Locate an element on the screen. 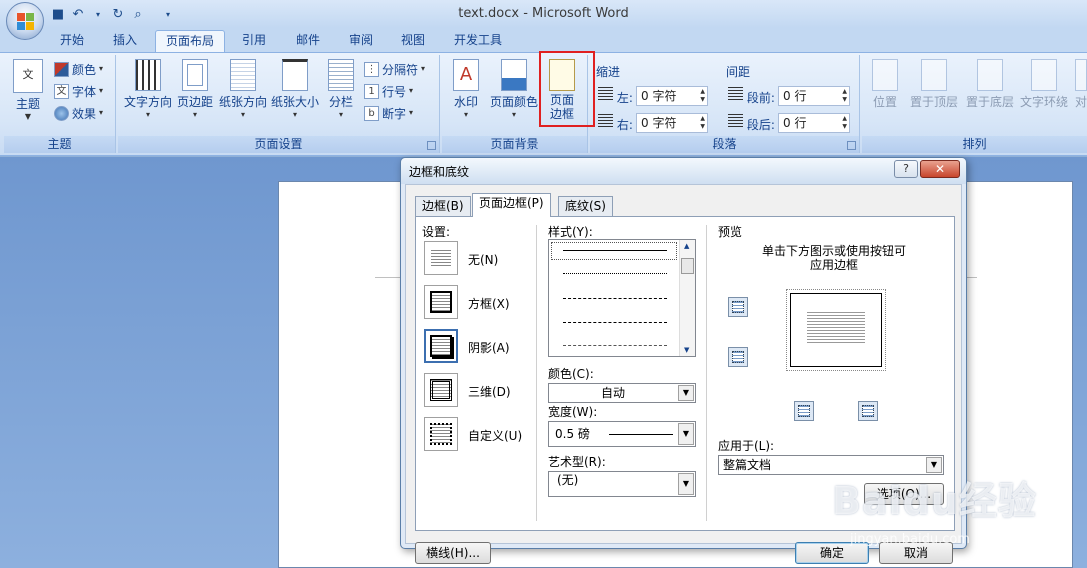 The image size is (1087, 568). office-logo-icon is located at coordinates (25, 21).